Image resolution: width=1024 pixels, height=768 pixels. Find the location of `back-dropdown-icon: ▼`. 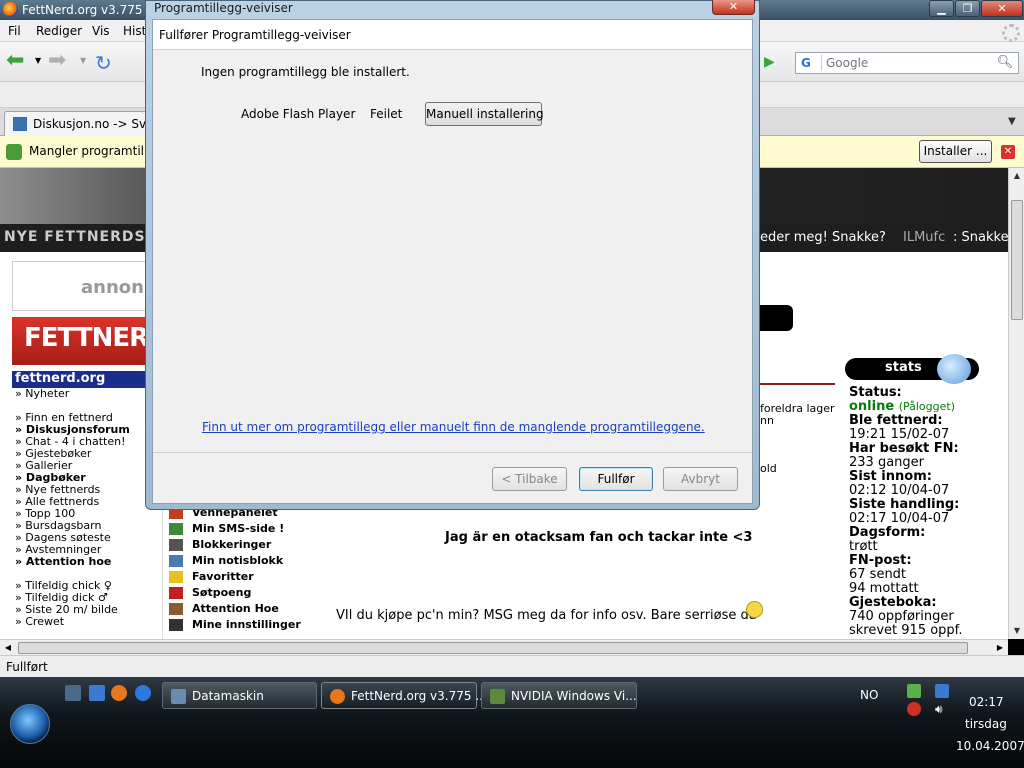

back-dropdown-icon: ▼ is located at coordinates (38, 60).